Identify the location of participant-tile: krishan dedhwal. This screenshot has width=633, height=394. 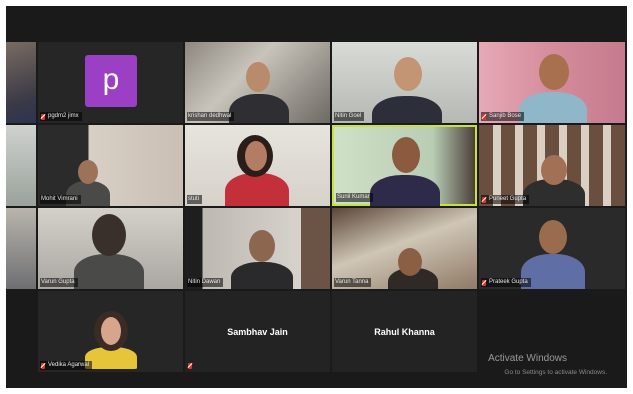
(257, 82).